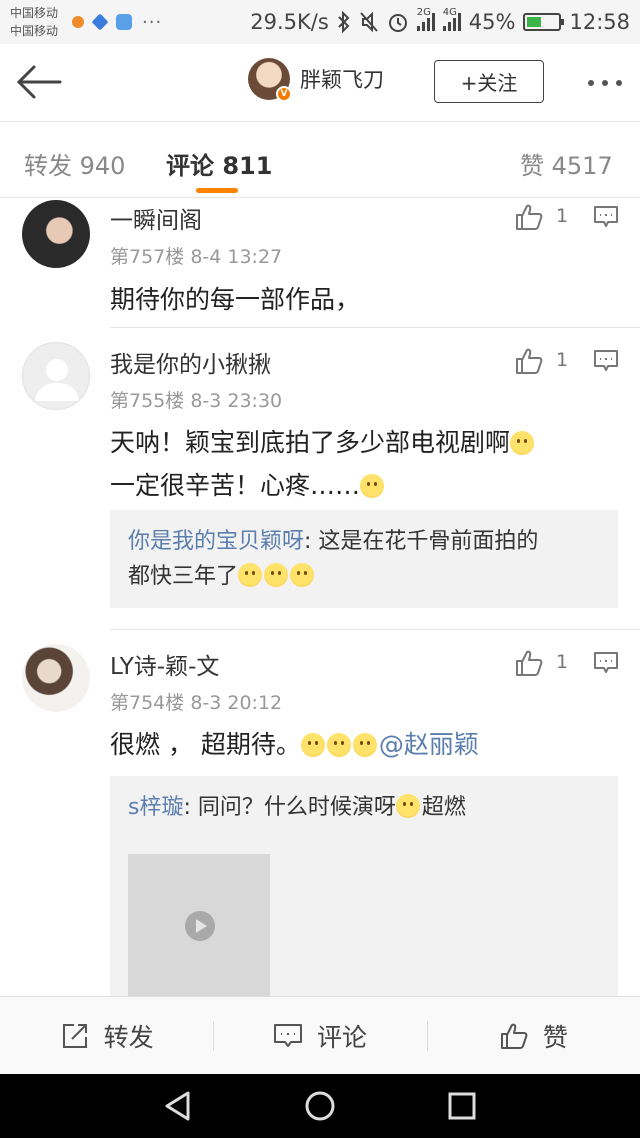 The height and width of the screenshot is (1138, 640). What do you see at coordinates (236, 703) in the screenshot?
I see `comment-time: 8-3 20:12` at bounding box center [236, 703].